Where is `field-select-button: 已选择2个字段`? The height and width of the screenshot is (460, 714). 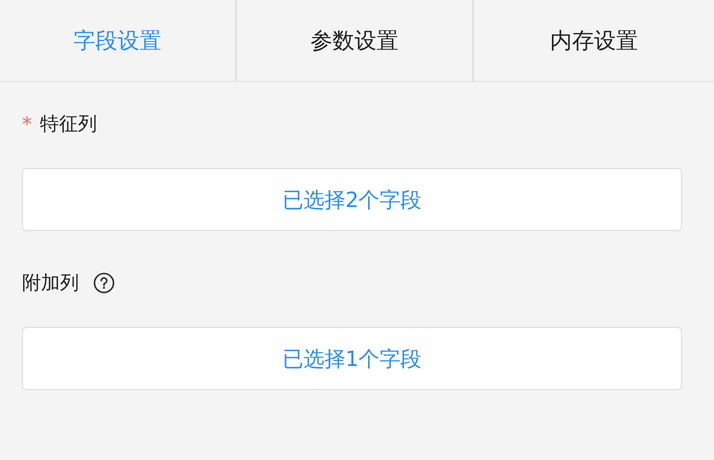 field-select-button: 已选择2个字段 is located at coordinates (352, 199).